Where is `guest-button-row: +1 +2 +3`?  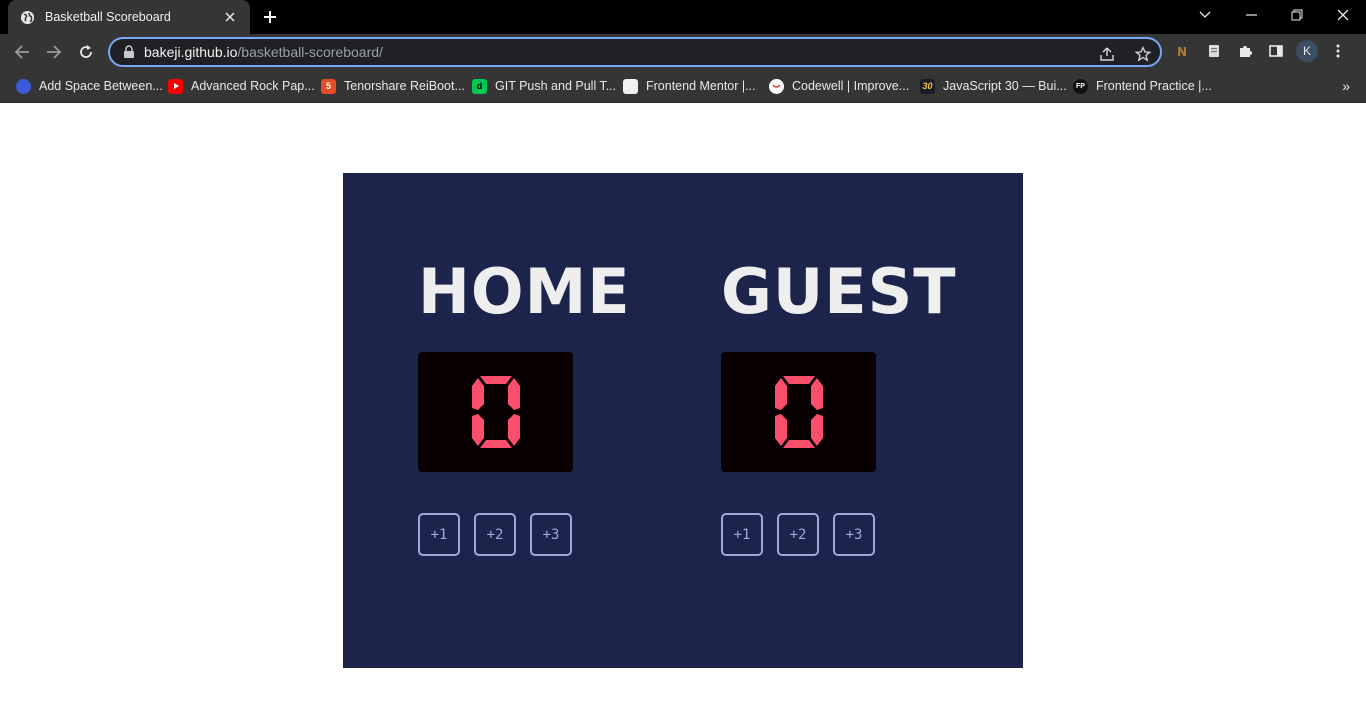
guest-button-row: +1 +2 +3 is located at coordinates (798, 534).